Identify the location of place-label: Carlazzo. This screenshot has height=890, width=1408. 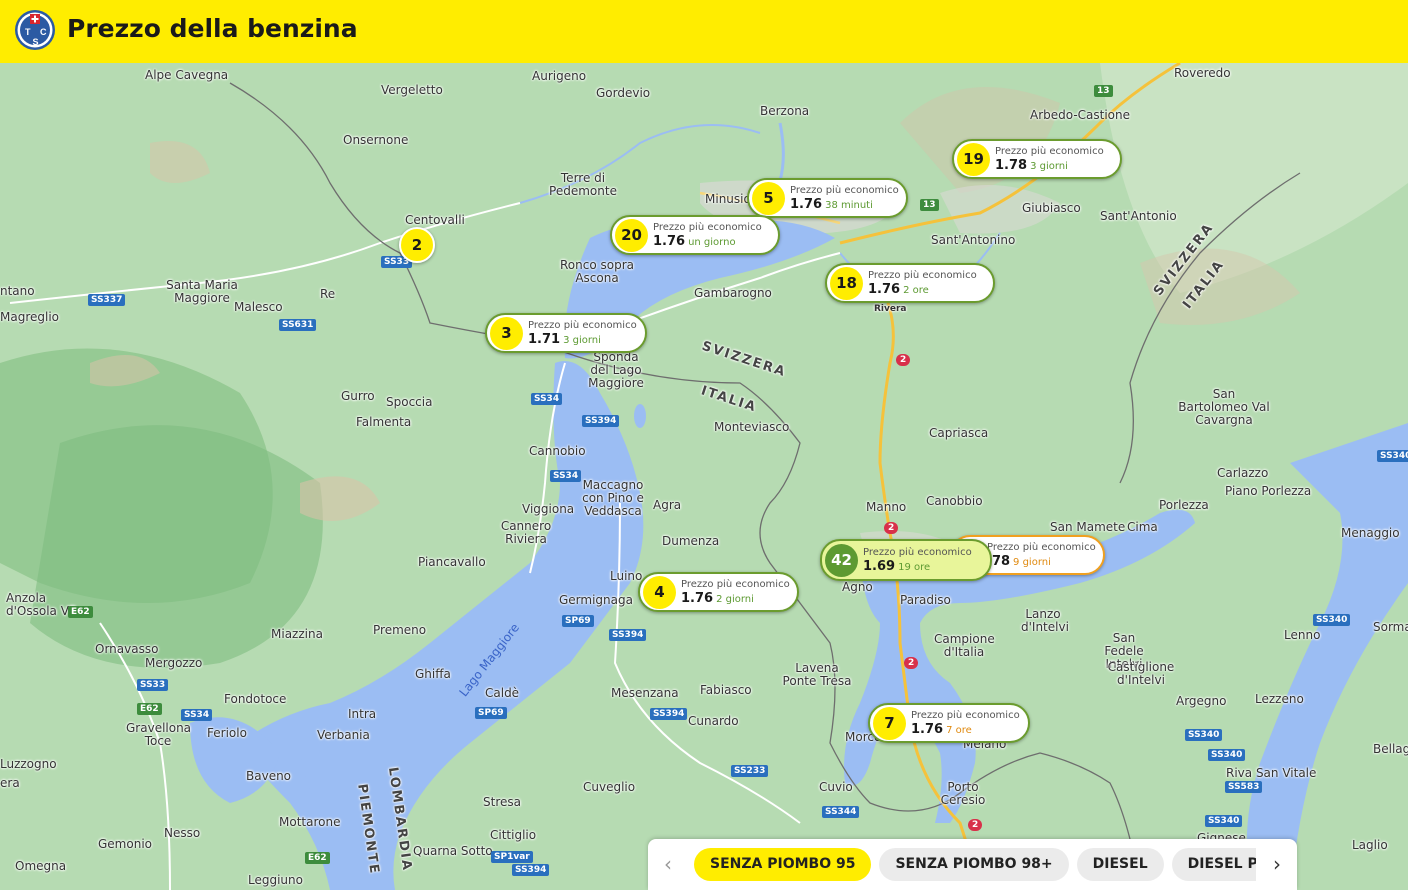
(1243, 473).